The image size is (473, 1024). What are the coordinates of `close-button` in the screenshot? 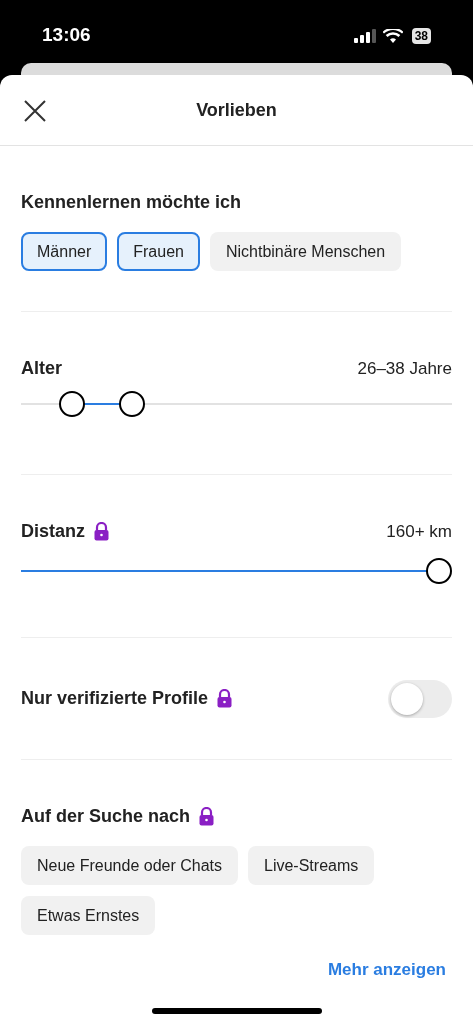 It's located at (35, 111).